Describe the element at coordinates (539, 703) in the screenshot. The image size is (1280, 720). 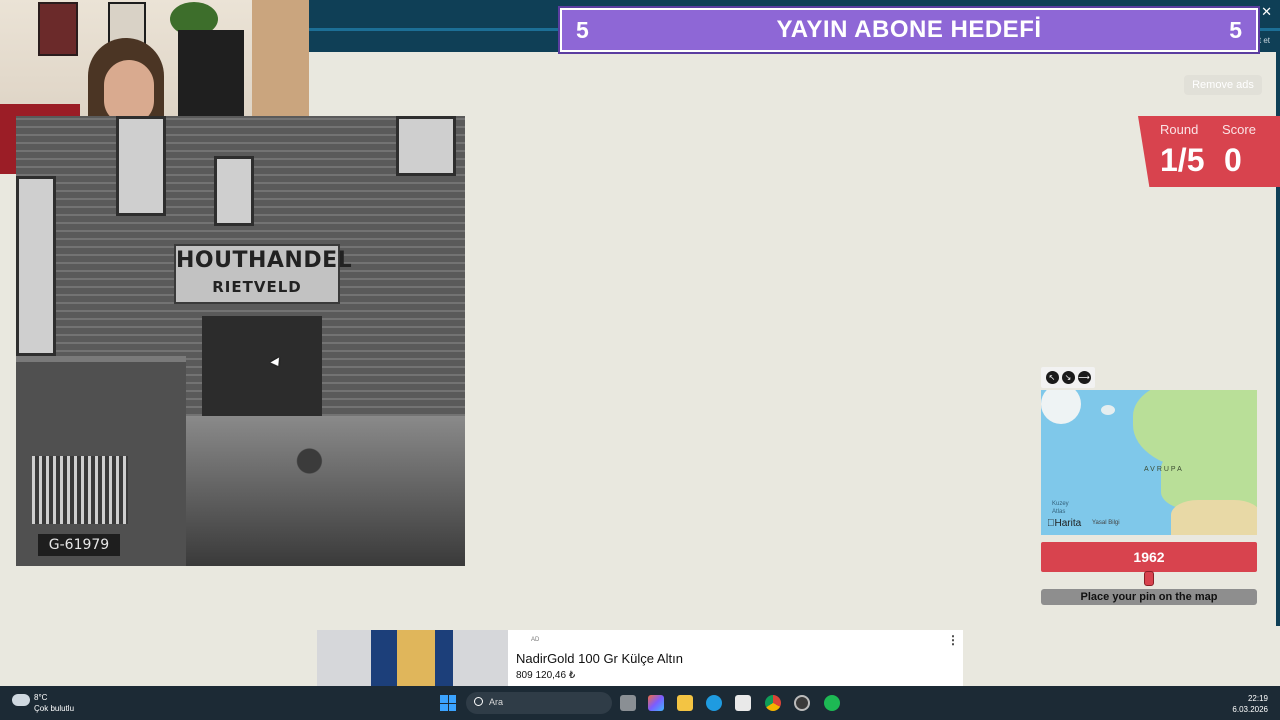
I see `taskbar-search` at that location.